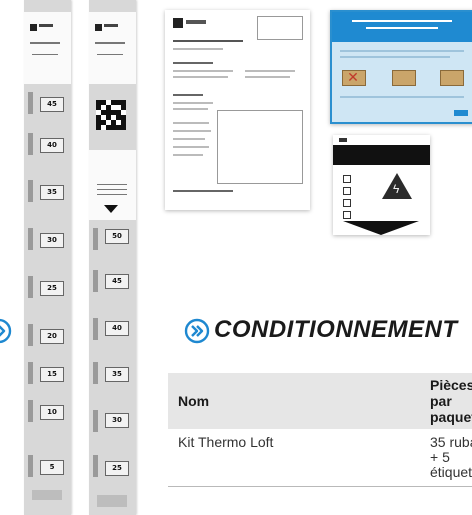  Describe the element at coordinates (381, 185) in the screenshot. I see `warning-label-thumbnail: ϟ` at that location.